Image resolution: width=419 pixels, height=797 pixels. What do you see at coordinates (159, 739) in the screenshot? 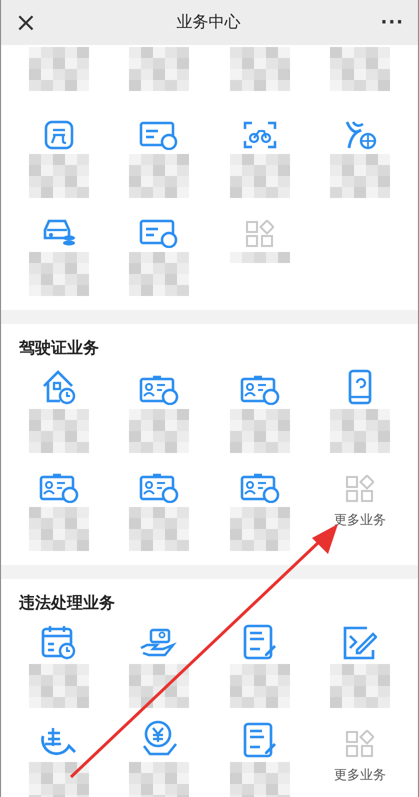
I see `coin-hand-icon` at bounding box center [159, 739].